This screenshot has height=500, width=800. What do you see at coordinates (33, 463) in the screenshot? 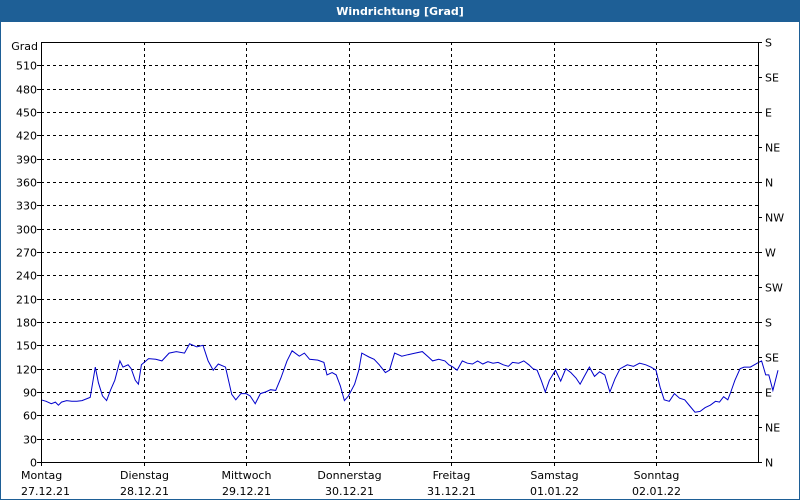
I see `y-tick-label: 0` at bounding box center [33, 463].